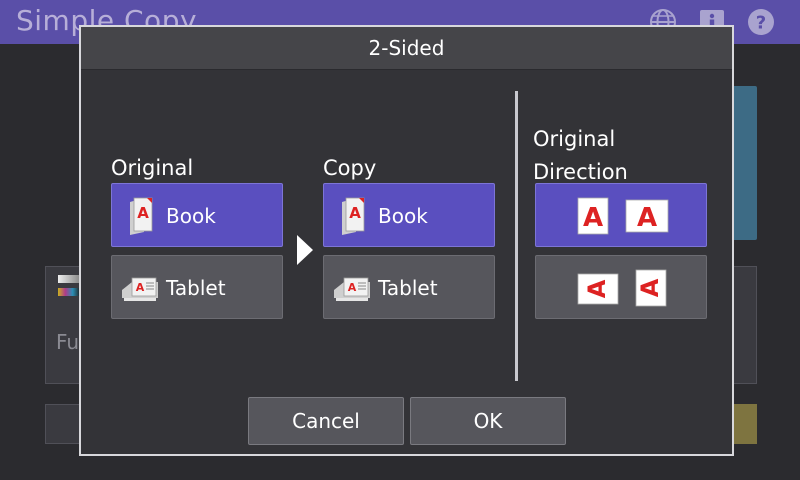 Image resolution: width=800 pixels, height=480 pixels. I want to click on help-icon: ?, so click(761, 22).